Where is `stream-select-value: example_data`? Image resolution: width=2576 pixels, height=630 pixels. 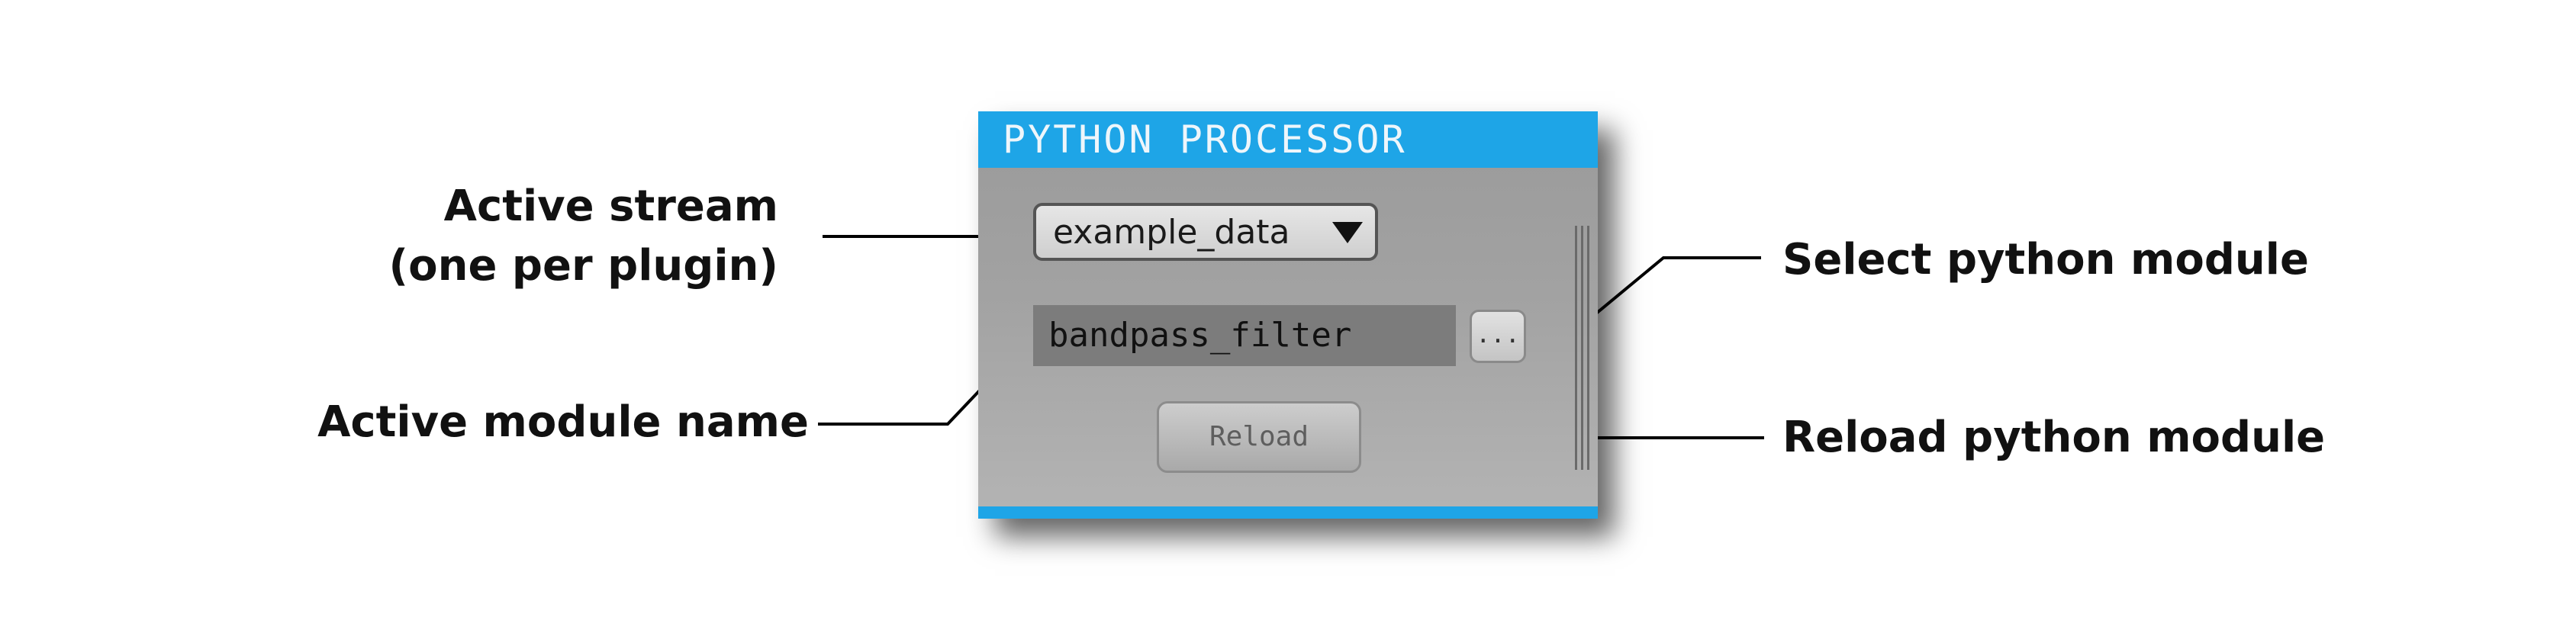 stream-select-value: example_data is located at coordinates (1171, 232).